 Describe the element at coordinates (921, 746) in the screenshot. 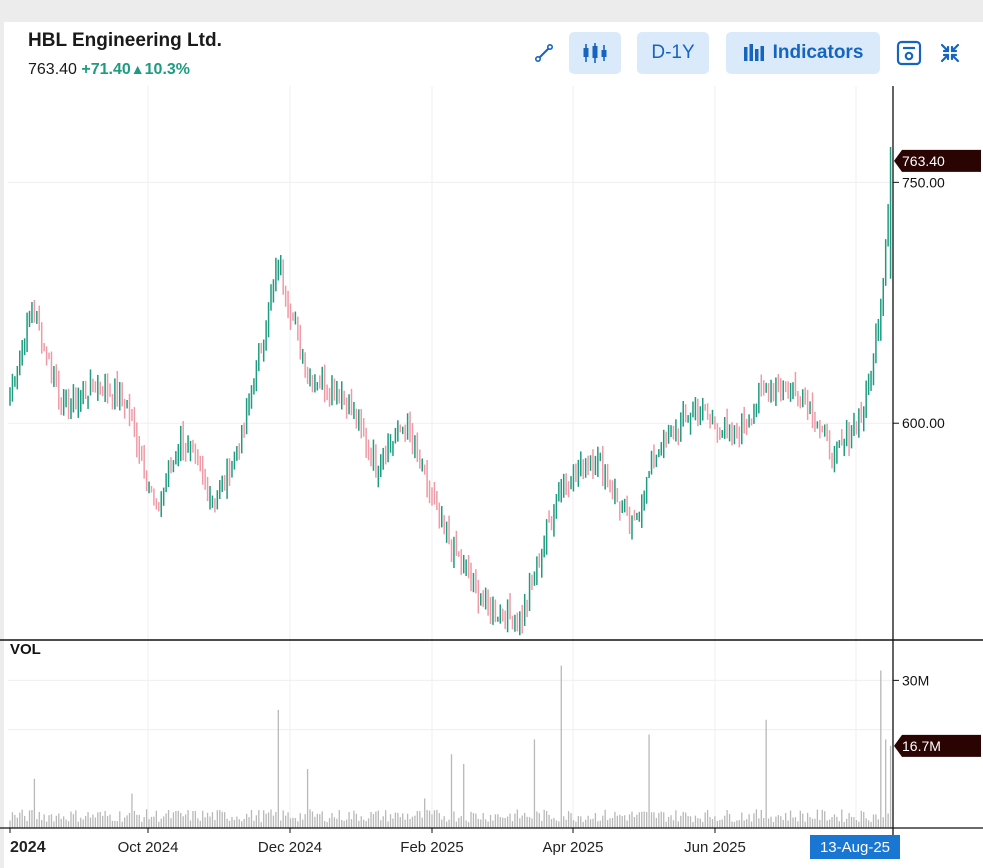

I see `last-volume-tag-text: 16.7M` at that location.